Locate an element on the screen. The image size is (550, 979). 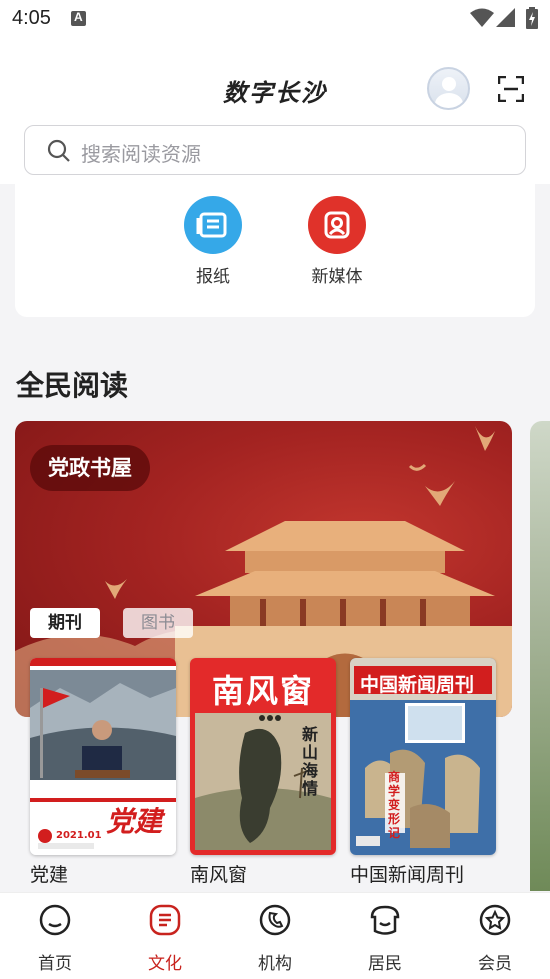
tab-periodicals: 期刊 is located at coordinates (65, 623).